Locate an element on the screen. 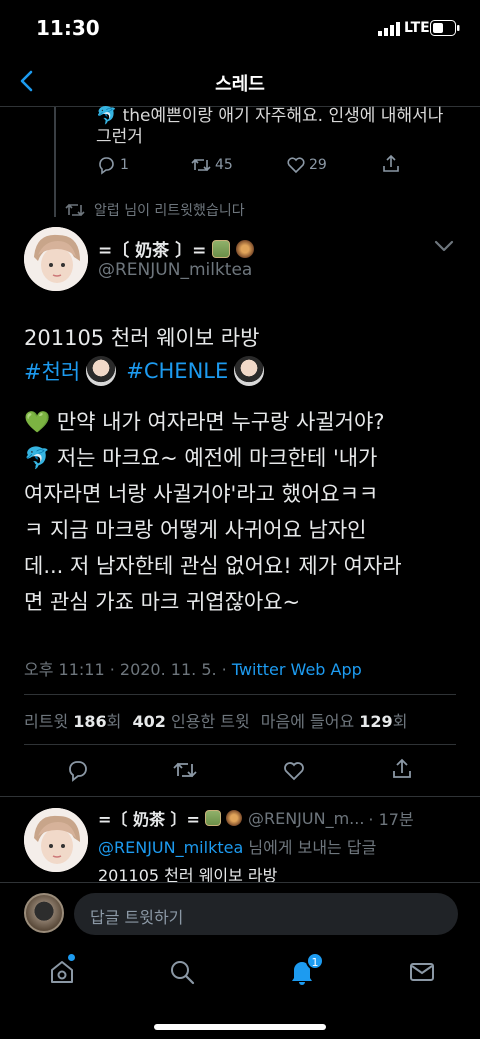 Image resolution: width=480 pixels, height=1039 pixels. display-name-text: =〔 奶茶 〕= is located at coordinates (152, 251).